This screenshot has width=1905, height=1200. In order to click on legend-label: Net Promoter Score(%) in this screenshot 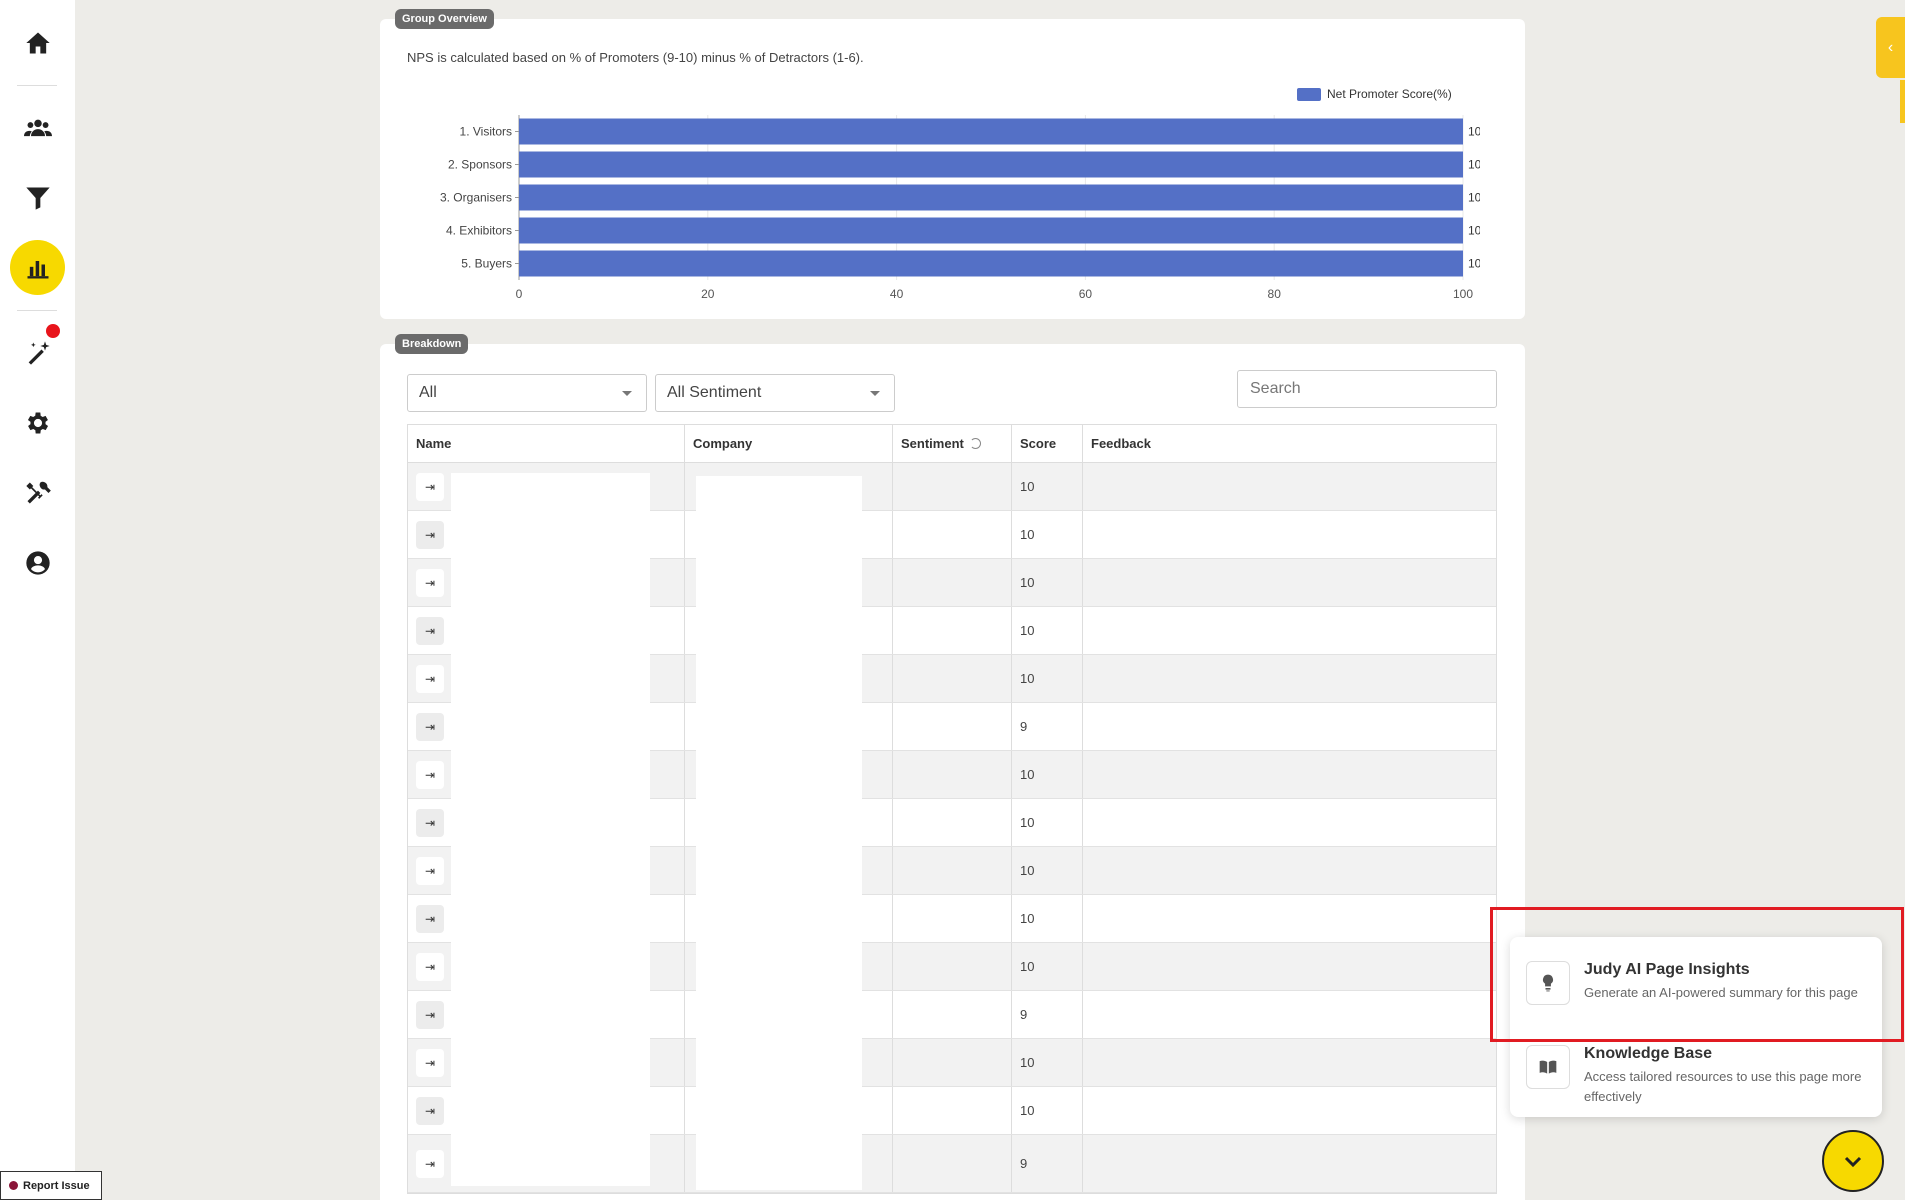, I will do `click(1389, 94)`.